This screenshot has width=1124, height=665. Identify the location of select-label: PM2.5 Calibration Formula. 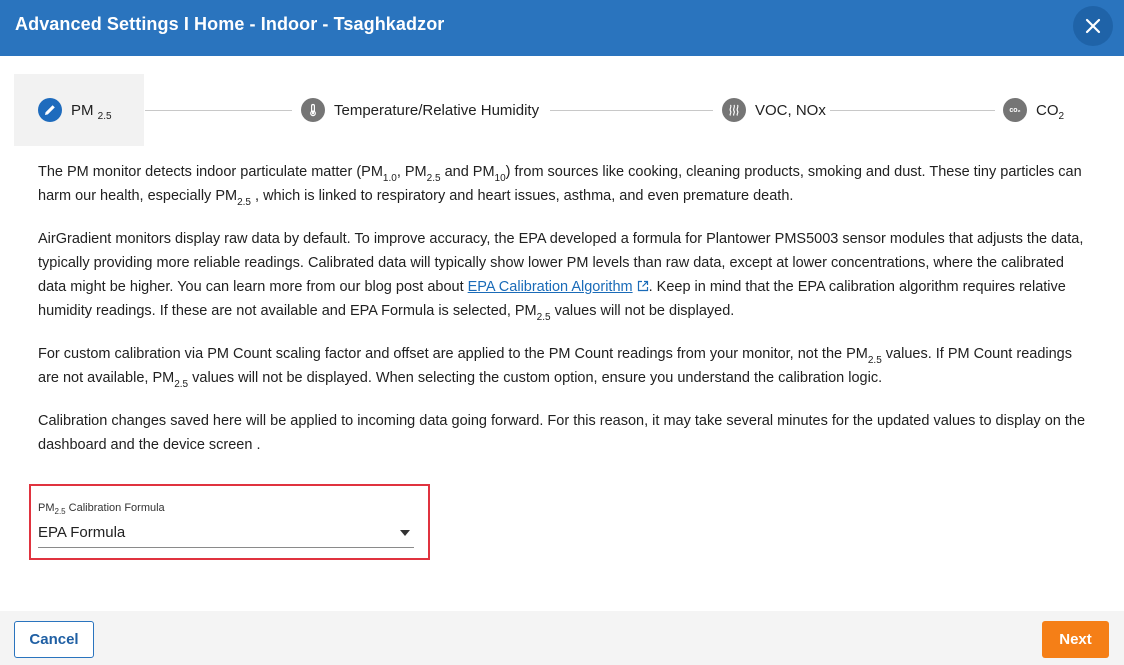
(101, 509).